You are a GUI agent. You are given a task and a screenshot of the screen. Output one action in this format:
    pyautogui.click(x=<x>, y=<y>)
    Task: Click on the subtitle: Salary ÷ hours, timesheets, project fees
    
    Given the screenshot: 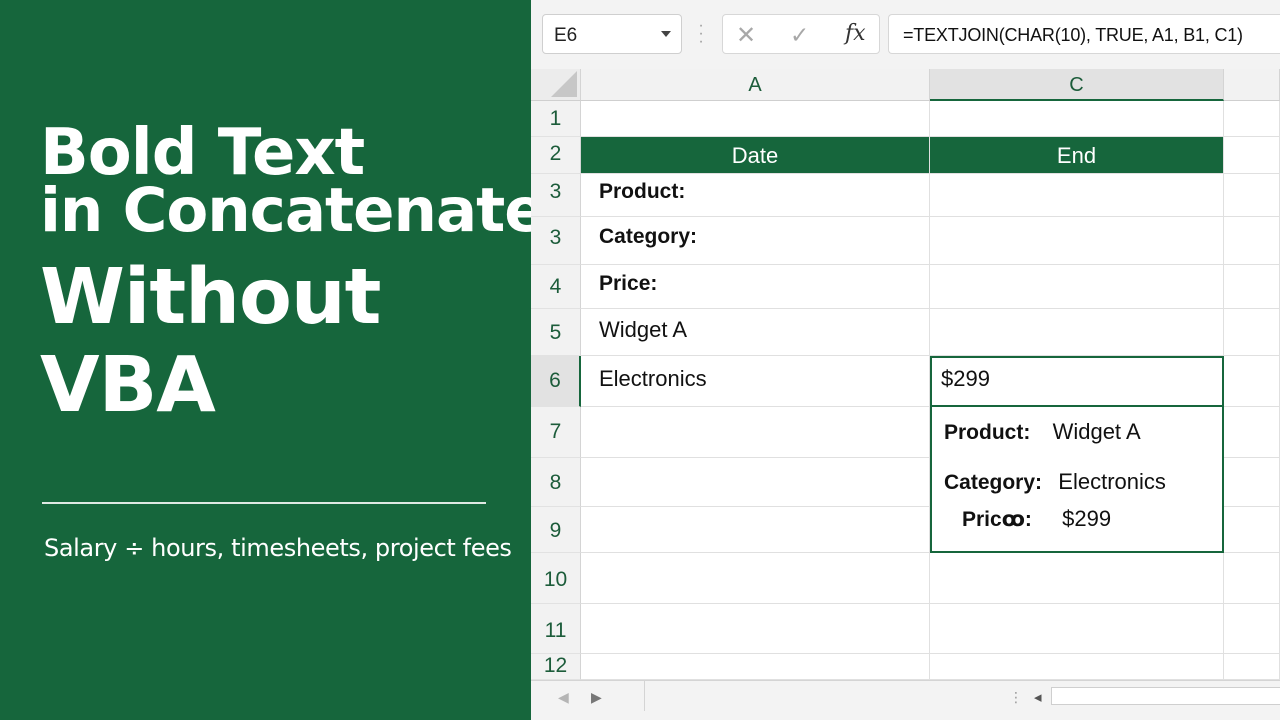 What is the action you would take?
    pyautogui.click(x=278, y=548)
    